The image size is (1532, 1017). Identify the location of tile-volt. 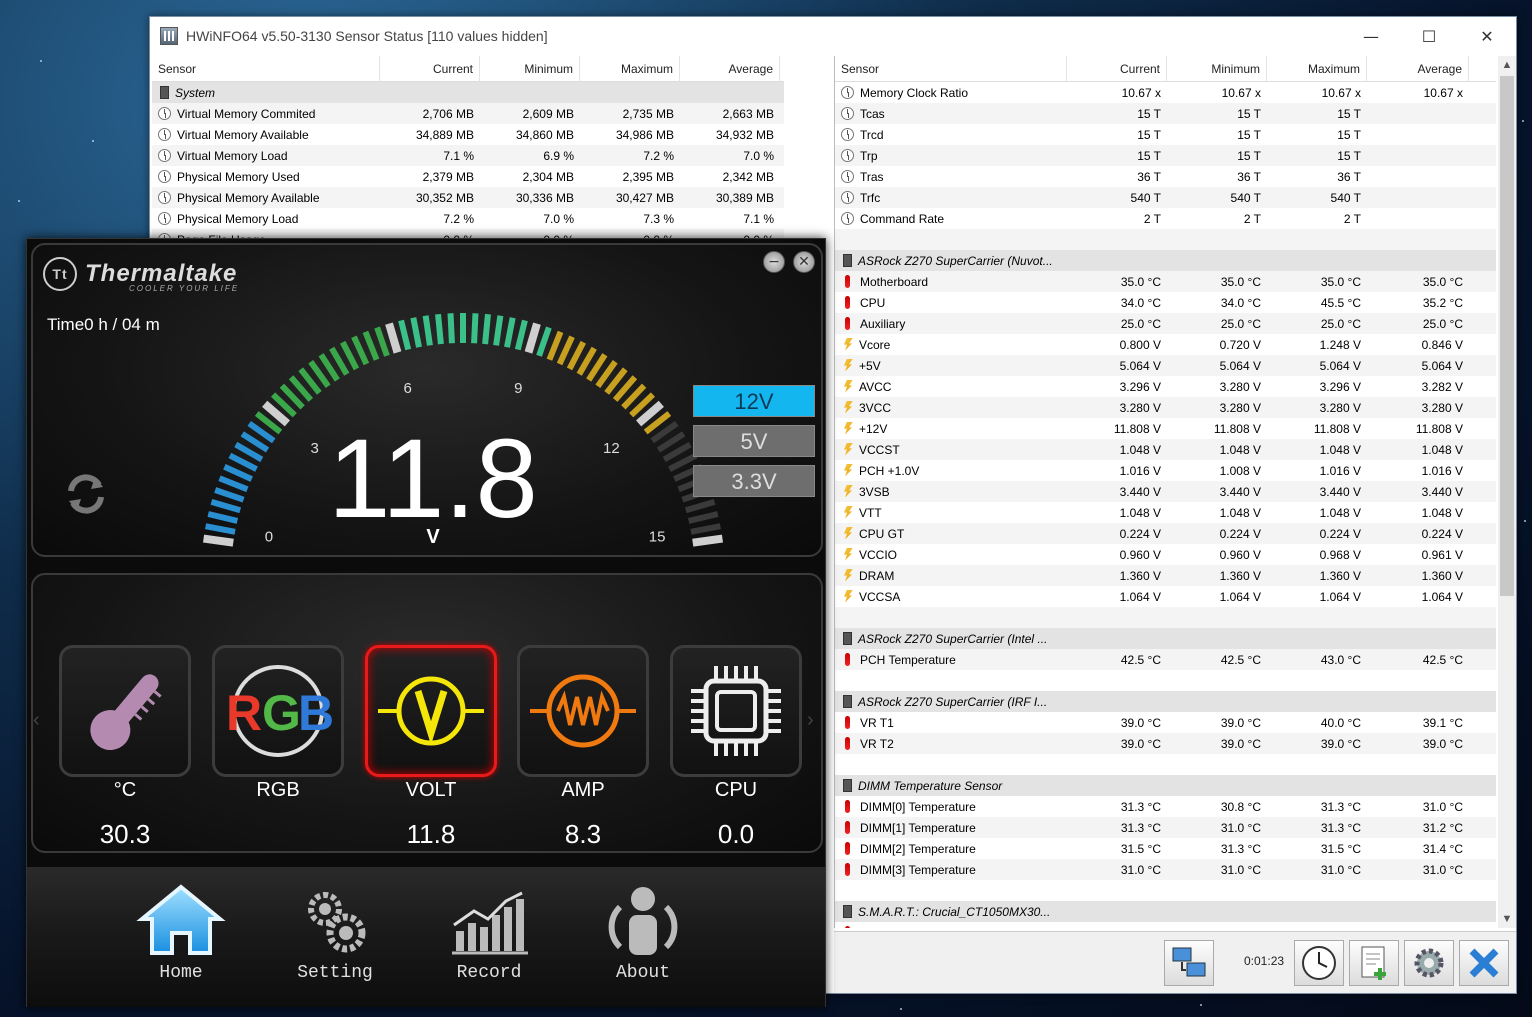
(431, 711).